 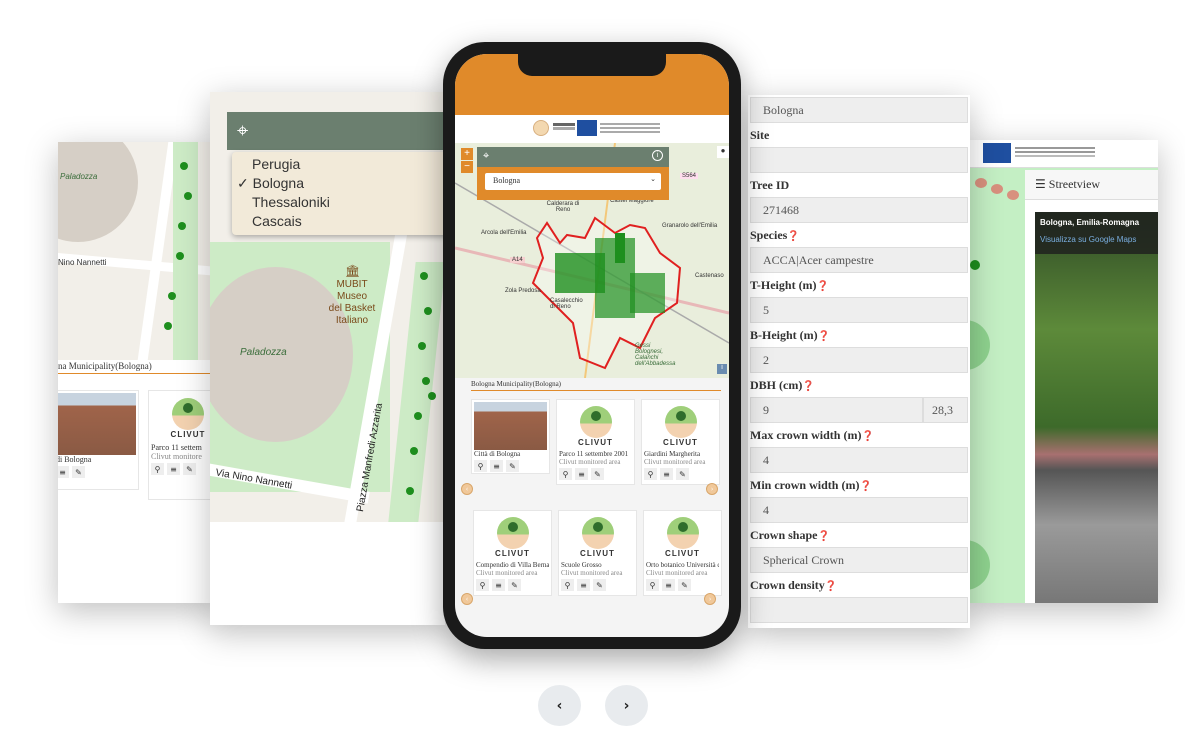 What do you see at coordinates (336, 131) in the screenshot?
I see `map-header: ⌖` at bounding box center [336, 131].